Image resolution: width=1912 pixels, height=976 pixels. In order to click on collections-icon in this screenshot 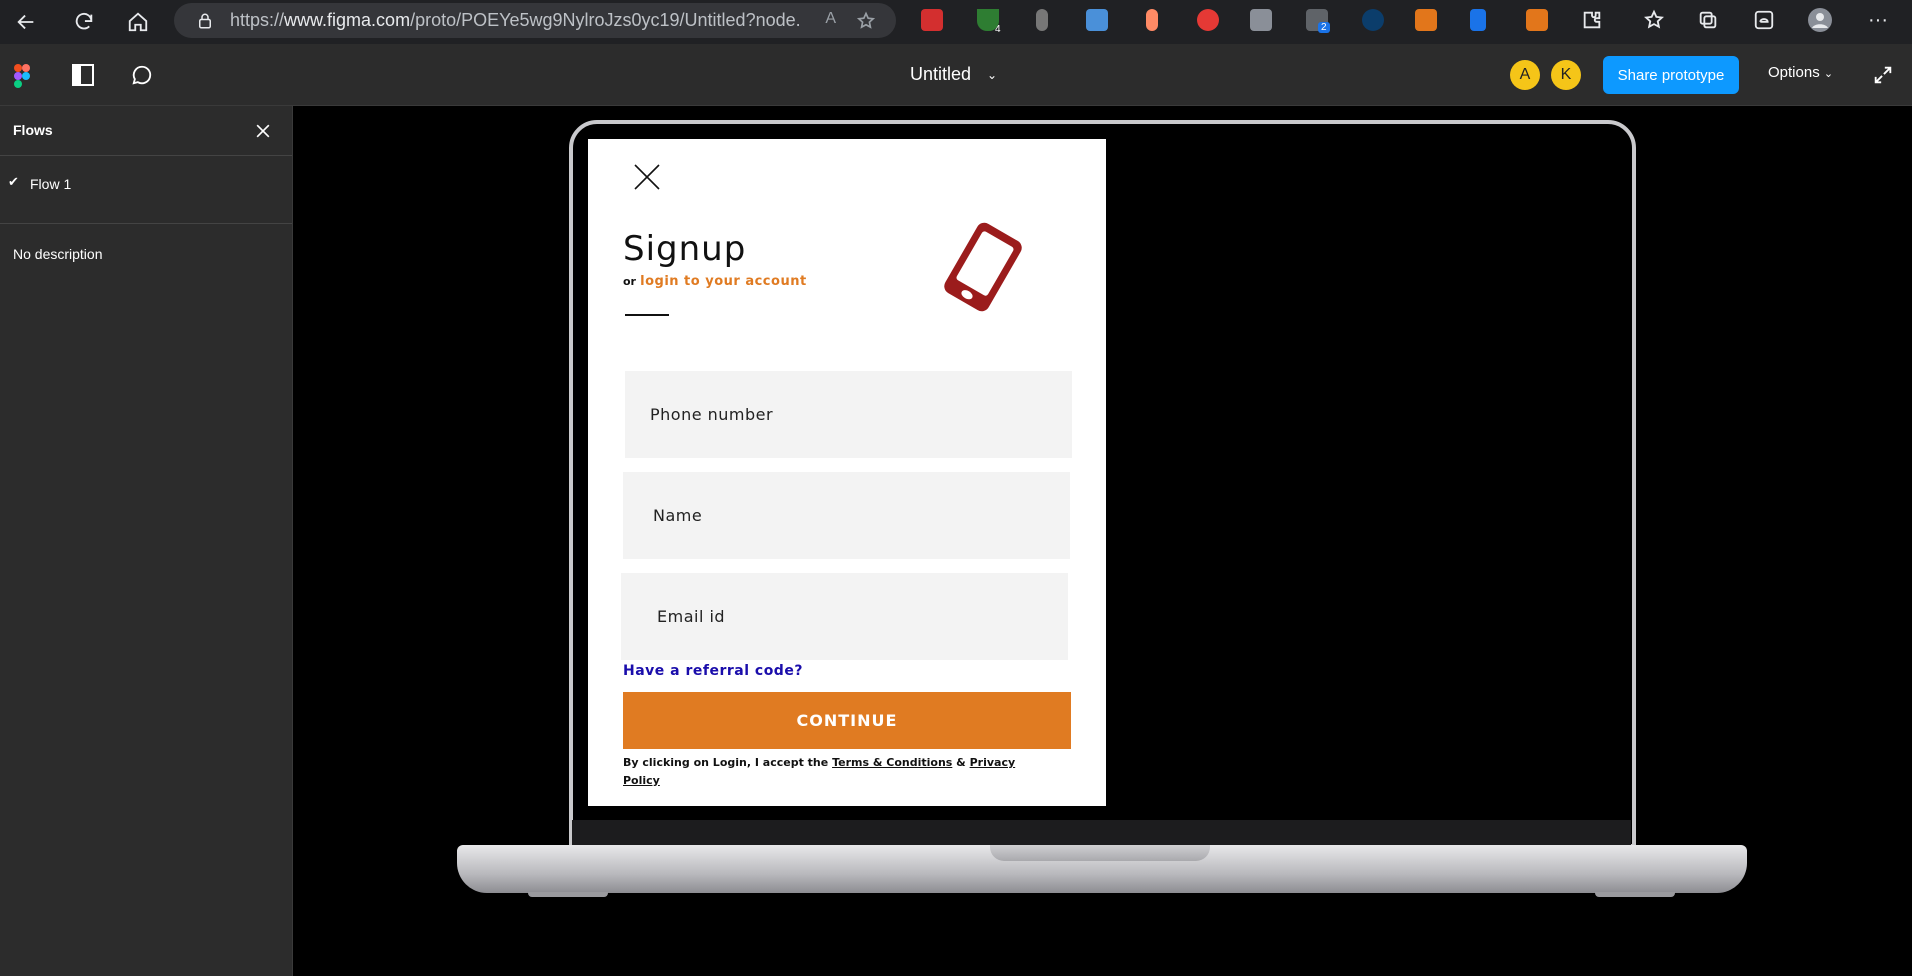, I will do `click(1708, 20)`.